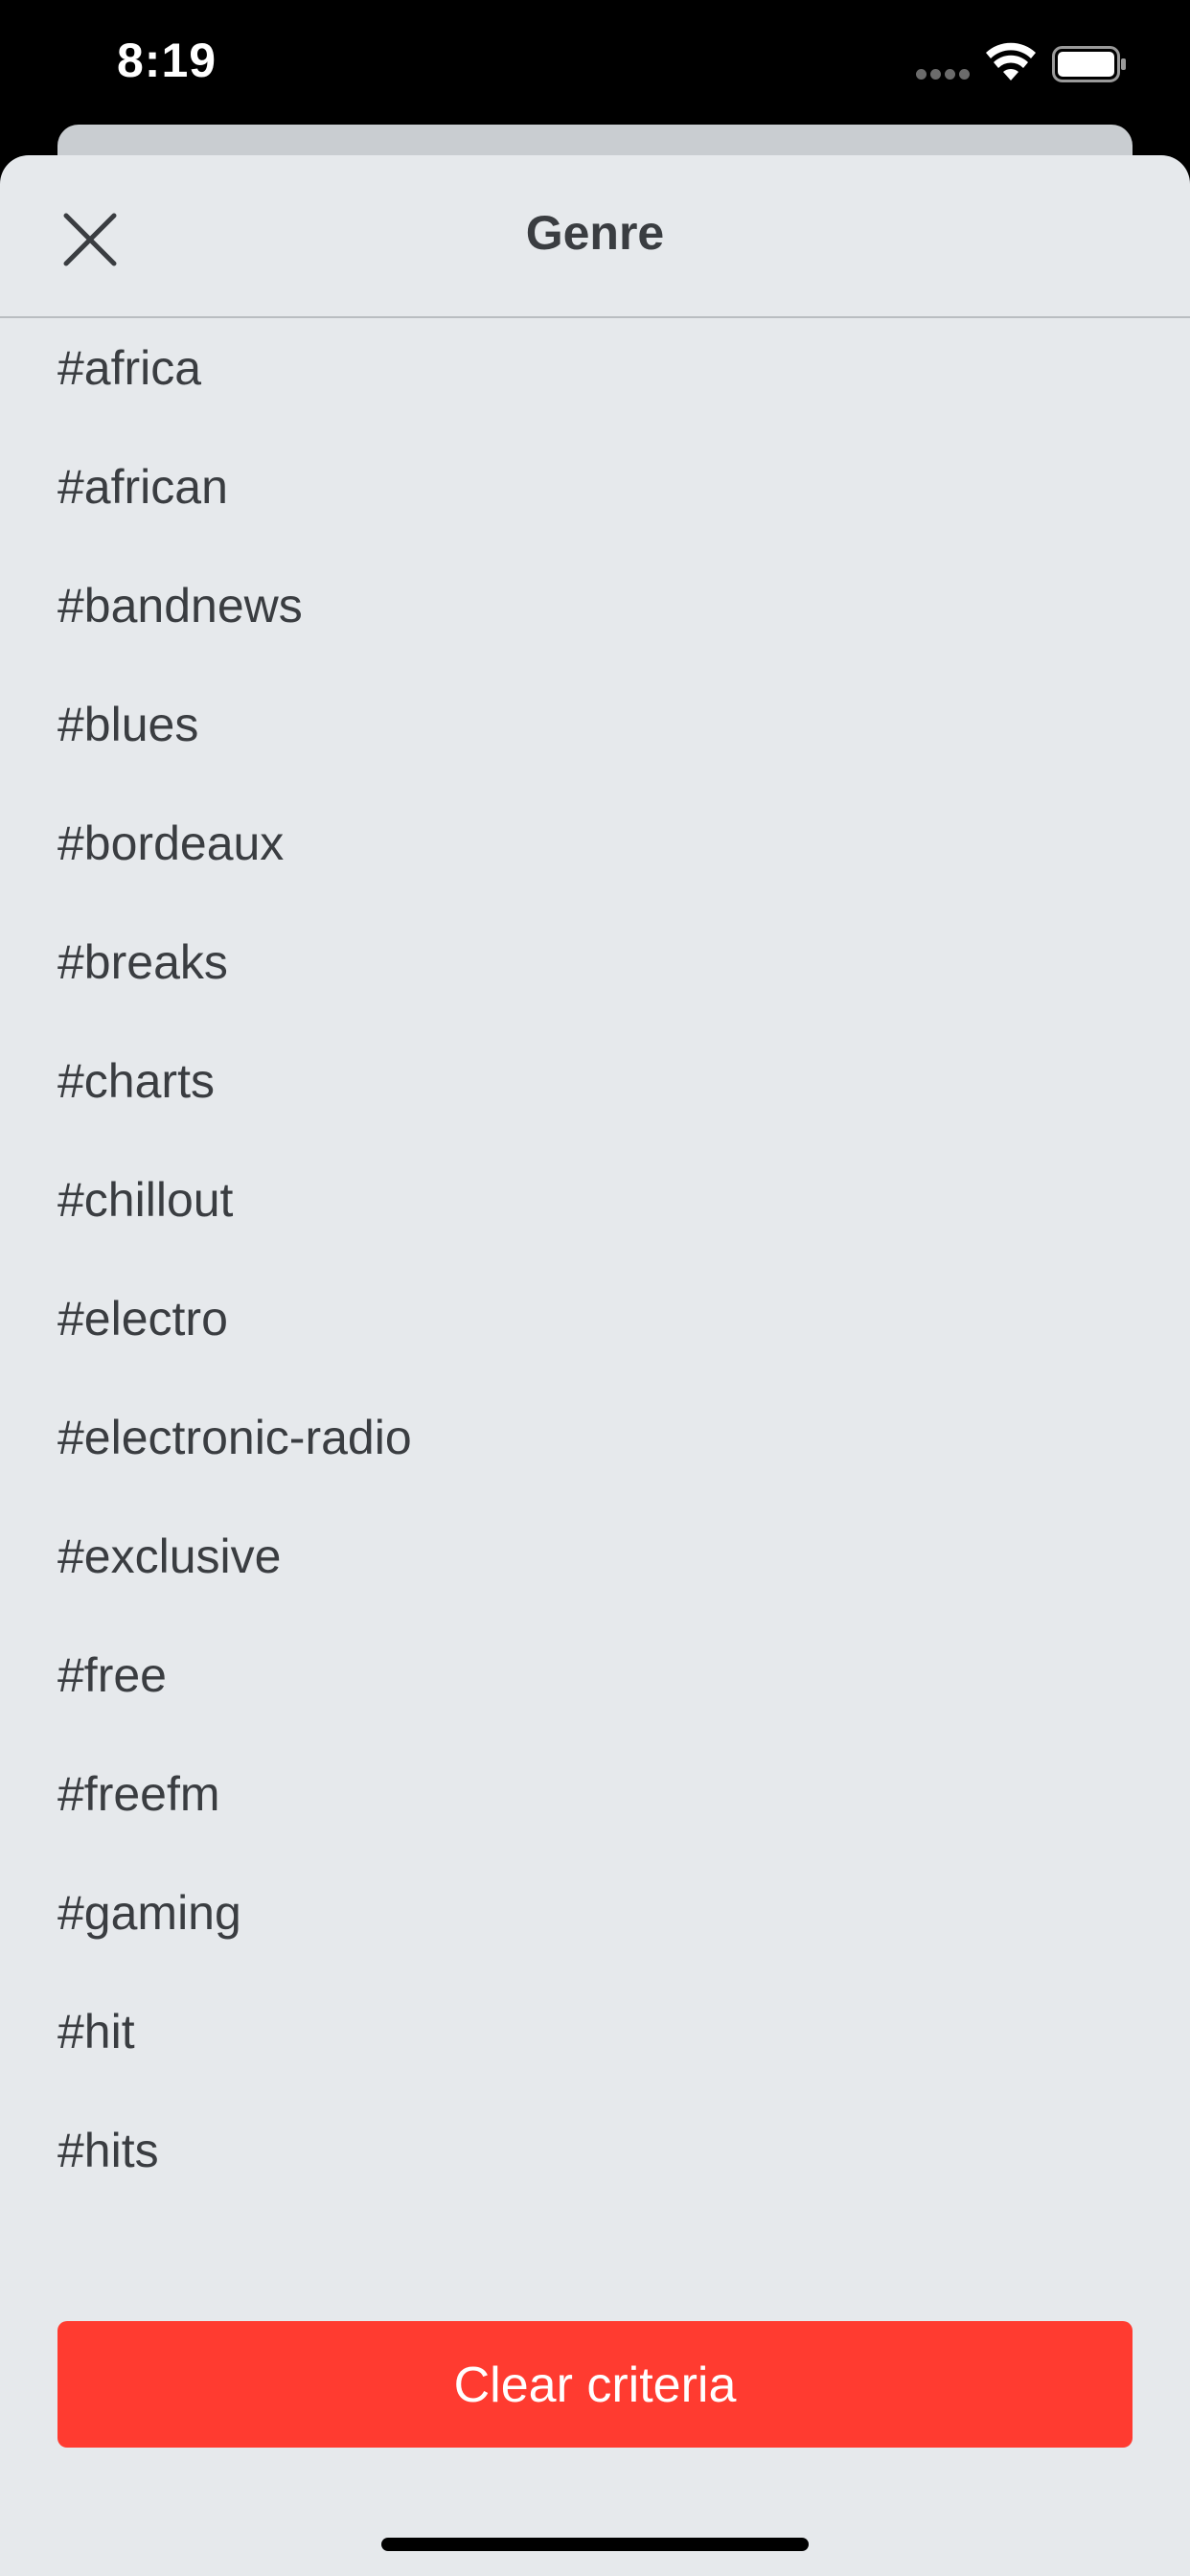 This screenshot has height=2576, width=1190. What do you see at coordinates (167, 60) in the screenshot?
I see `status-time: 8:19` at bounding box center [167, 60].